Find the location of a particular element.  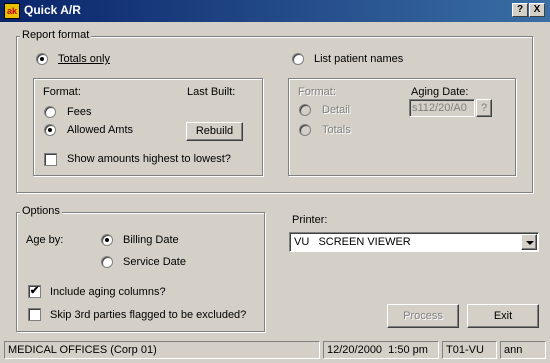

format-label: Format: is located at coordinates (62, 92).